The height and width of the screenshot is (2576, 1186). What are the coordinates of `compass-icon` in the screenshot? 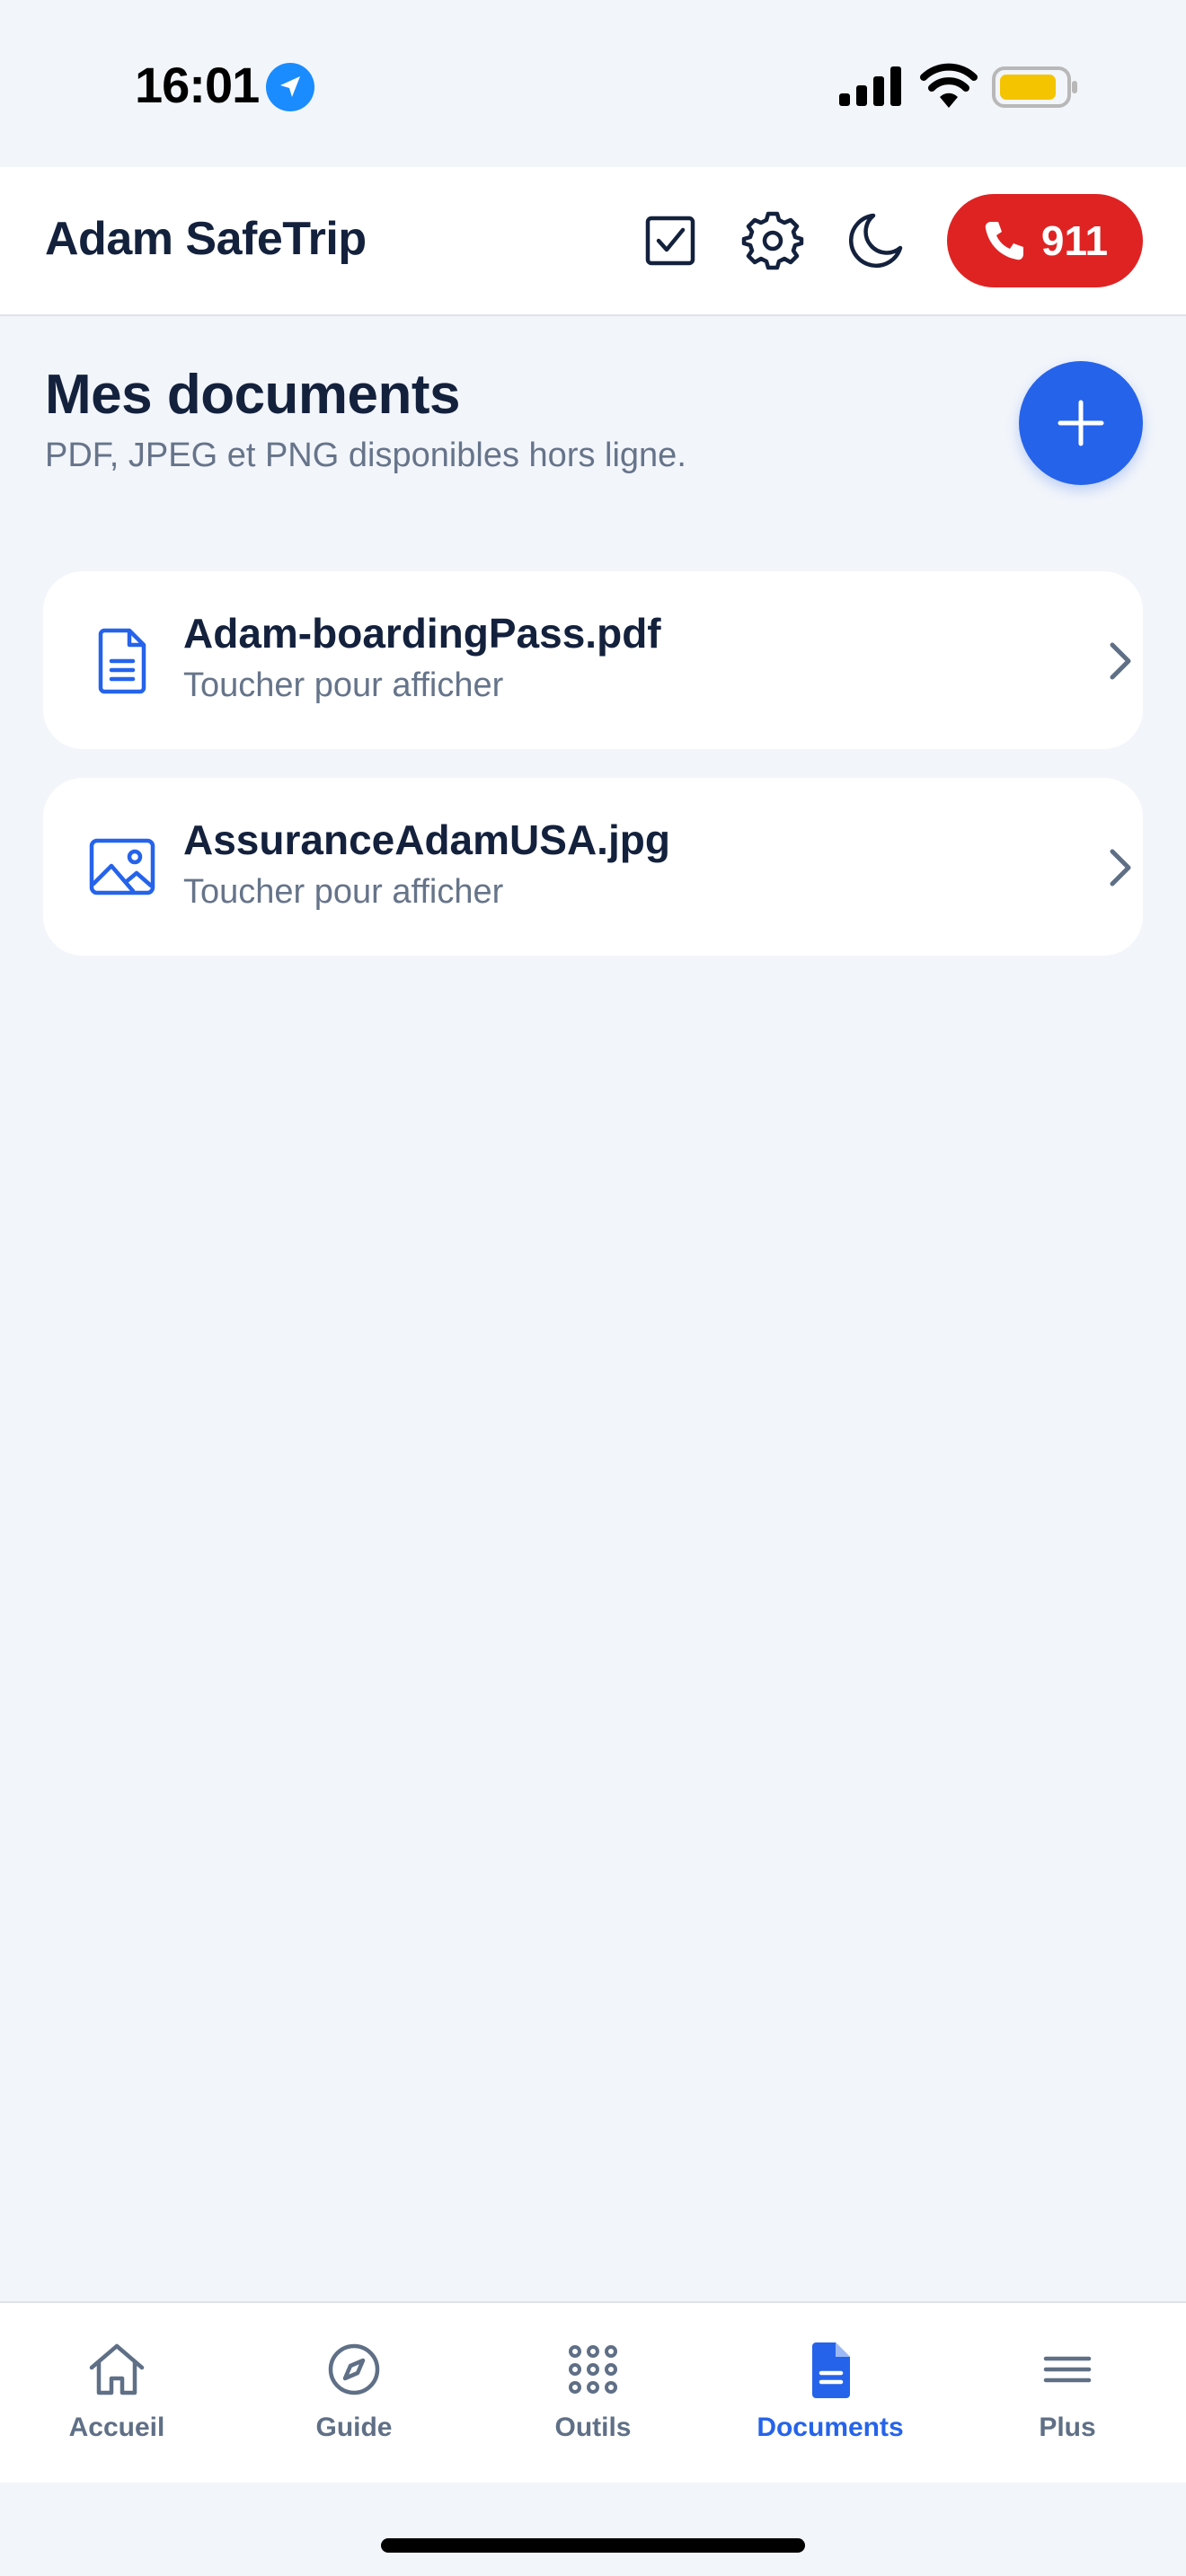 It's located at (354, 2369).